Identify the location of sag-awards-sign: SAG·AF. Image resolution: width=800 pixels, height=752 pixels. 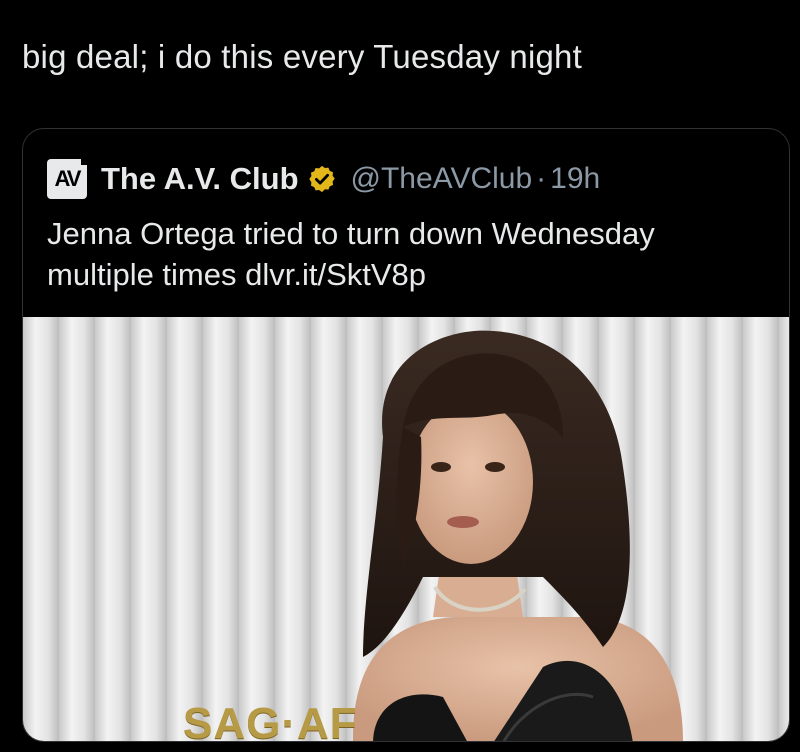
(270, 720).